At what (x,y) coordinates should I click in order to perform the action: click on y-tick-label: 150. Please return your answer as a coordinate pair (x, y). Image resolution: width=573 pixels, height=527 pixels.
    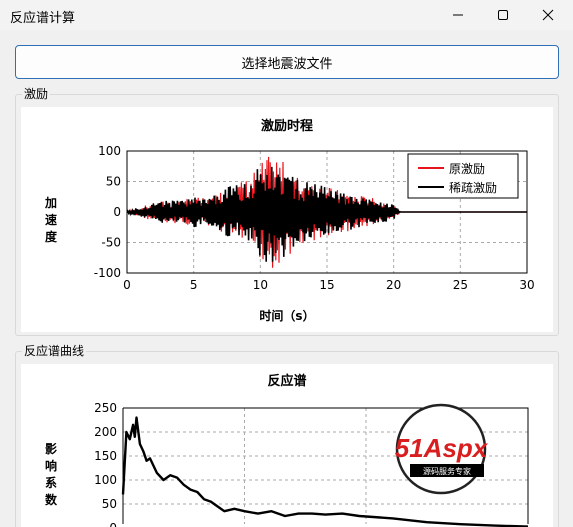
    Looking at the image, I should click on (105, 456).